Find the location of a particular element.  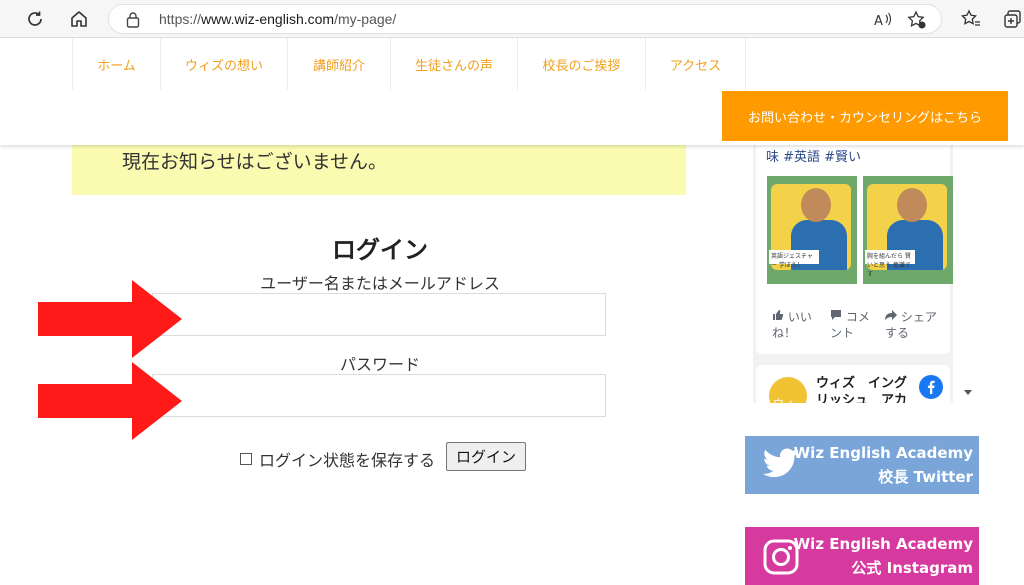

remember-me: ログイン状態を保存する is located at coordinates (337, 459).